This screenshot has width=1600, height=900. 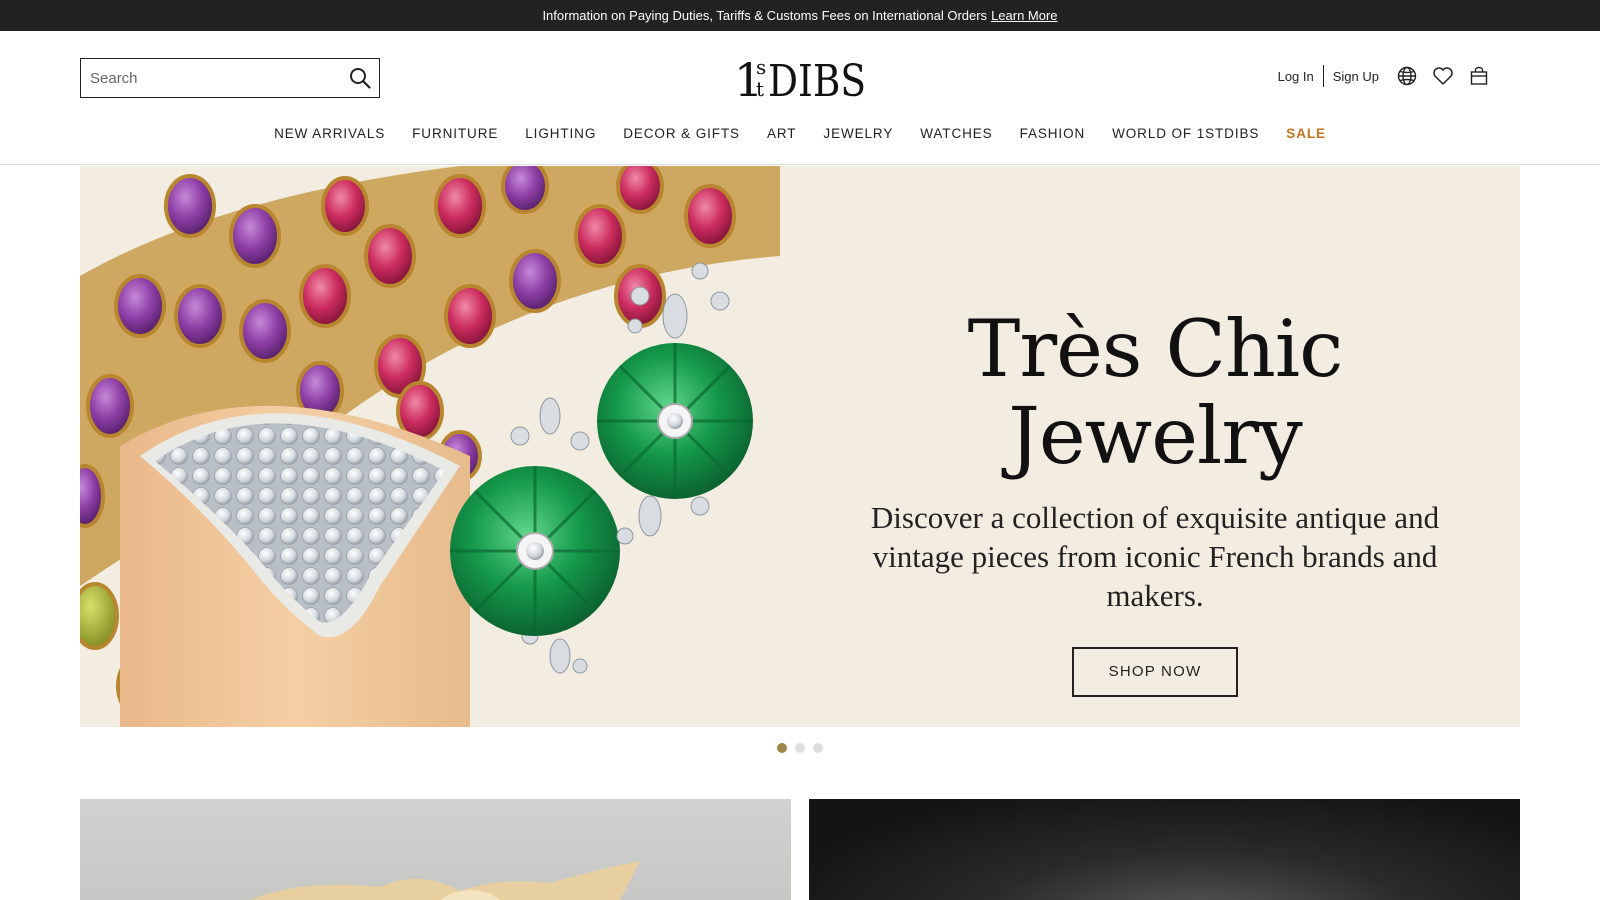 What do you see at coordinates (211, 78) in the screenshot?
I see `search-input` at bounding box center [211, 78].